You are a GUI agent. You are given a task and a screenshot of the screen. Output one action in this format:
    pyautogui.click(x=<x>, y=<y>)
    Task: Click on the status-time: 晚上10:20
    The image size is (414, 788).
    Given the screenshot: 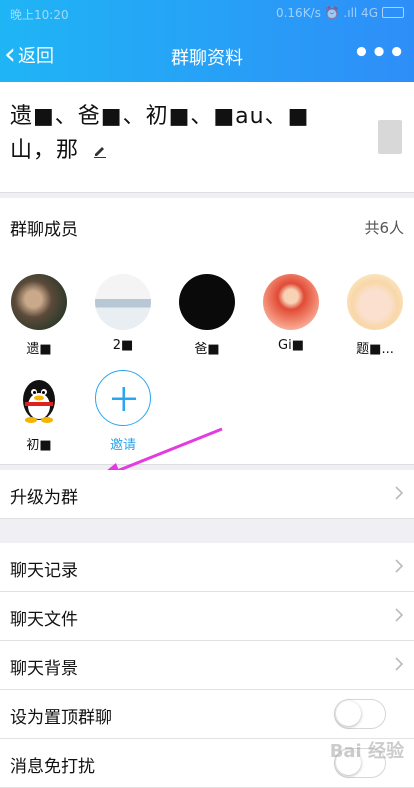 What is the action you would take?
    pyautogui.click(x=39, y=15)
    